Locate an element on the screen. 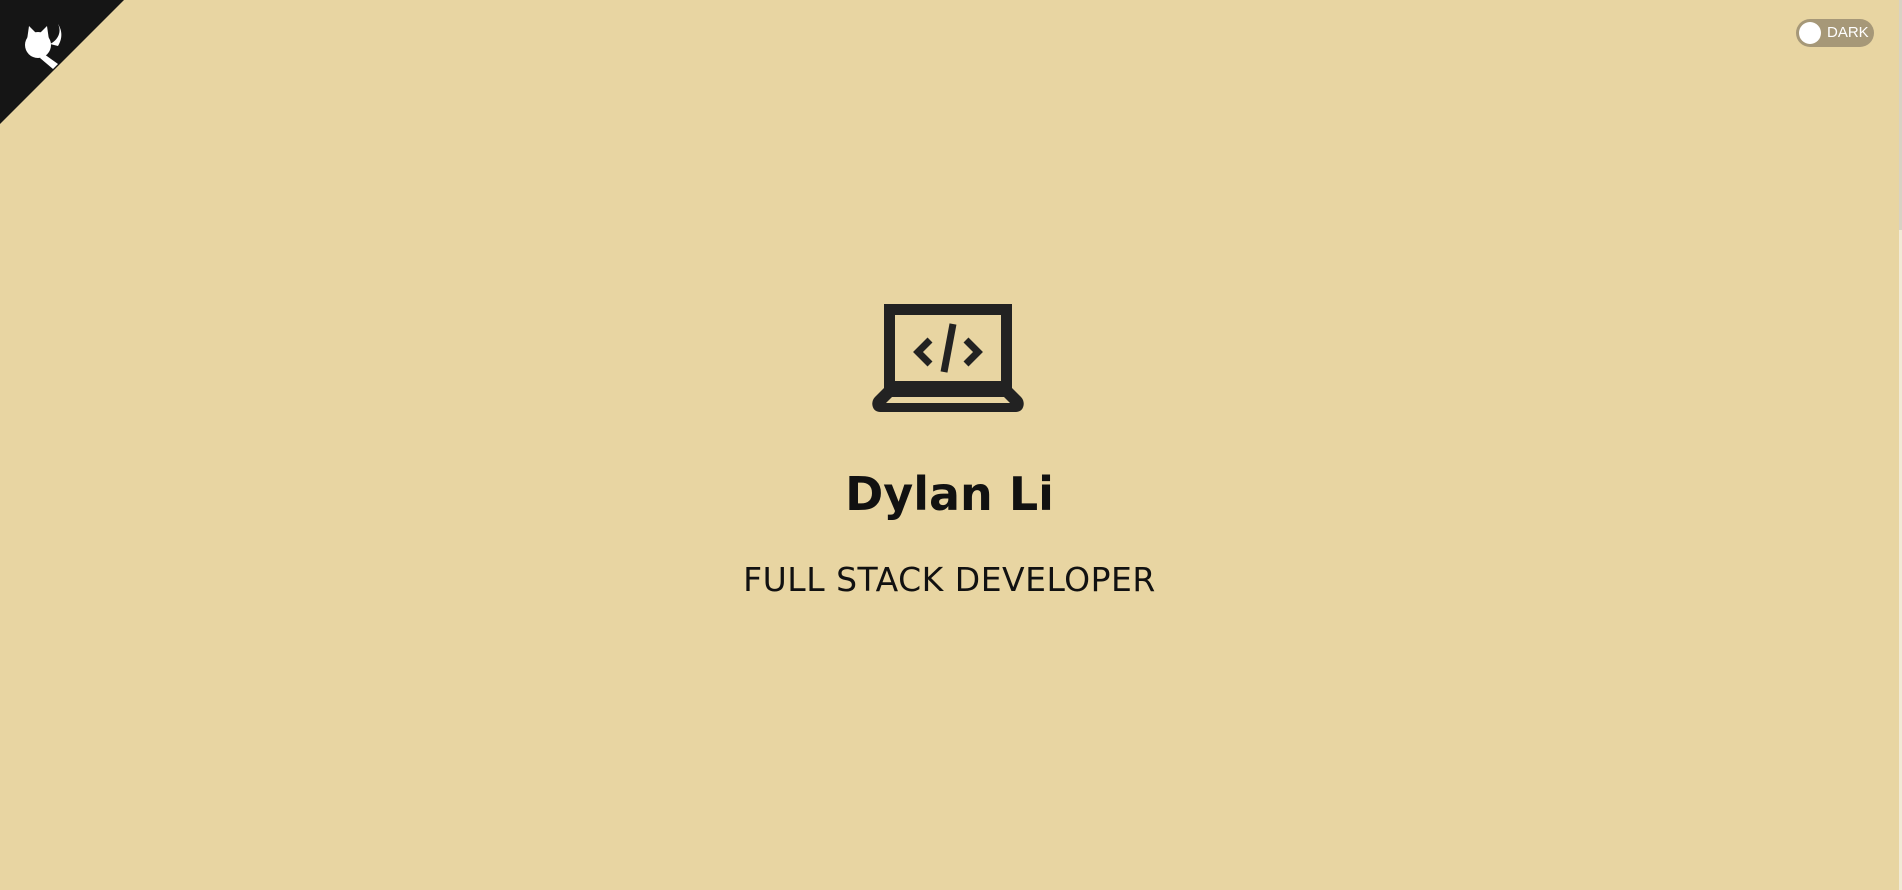 This screenshot has width=1902, height=890. laptop-code-icon is located at coordinates (948, 358).